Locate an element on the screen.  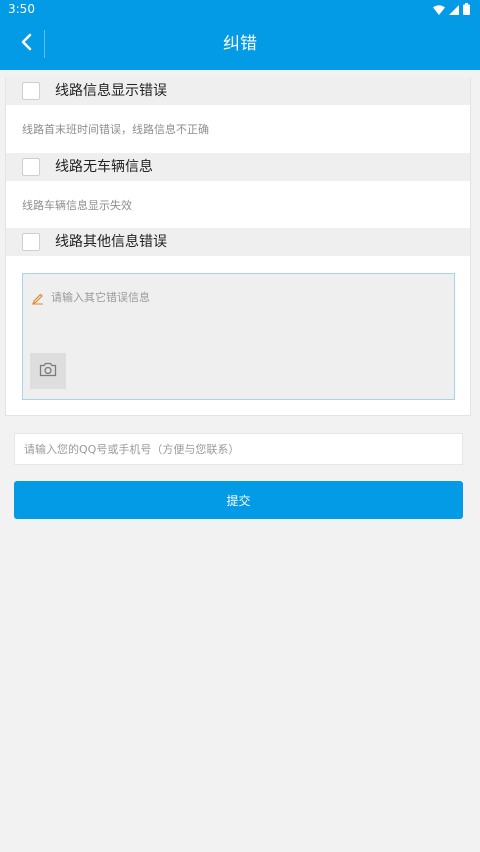
contact-input is located at coordinates (238, 449).